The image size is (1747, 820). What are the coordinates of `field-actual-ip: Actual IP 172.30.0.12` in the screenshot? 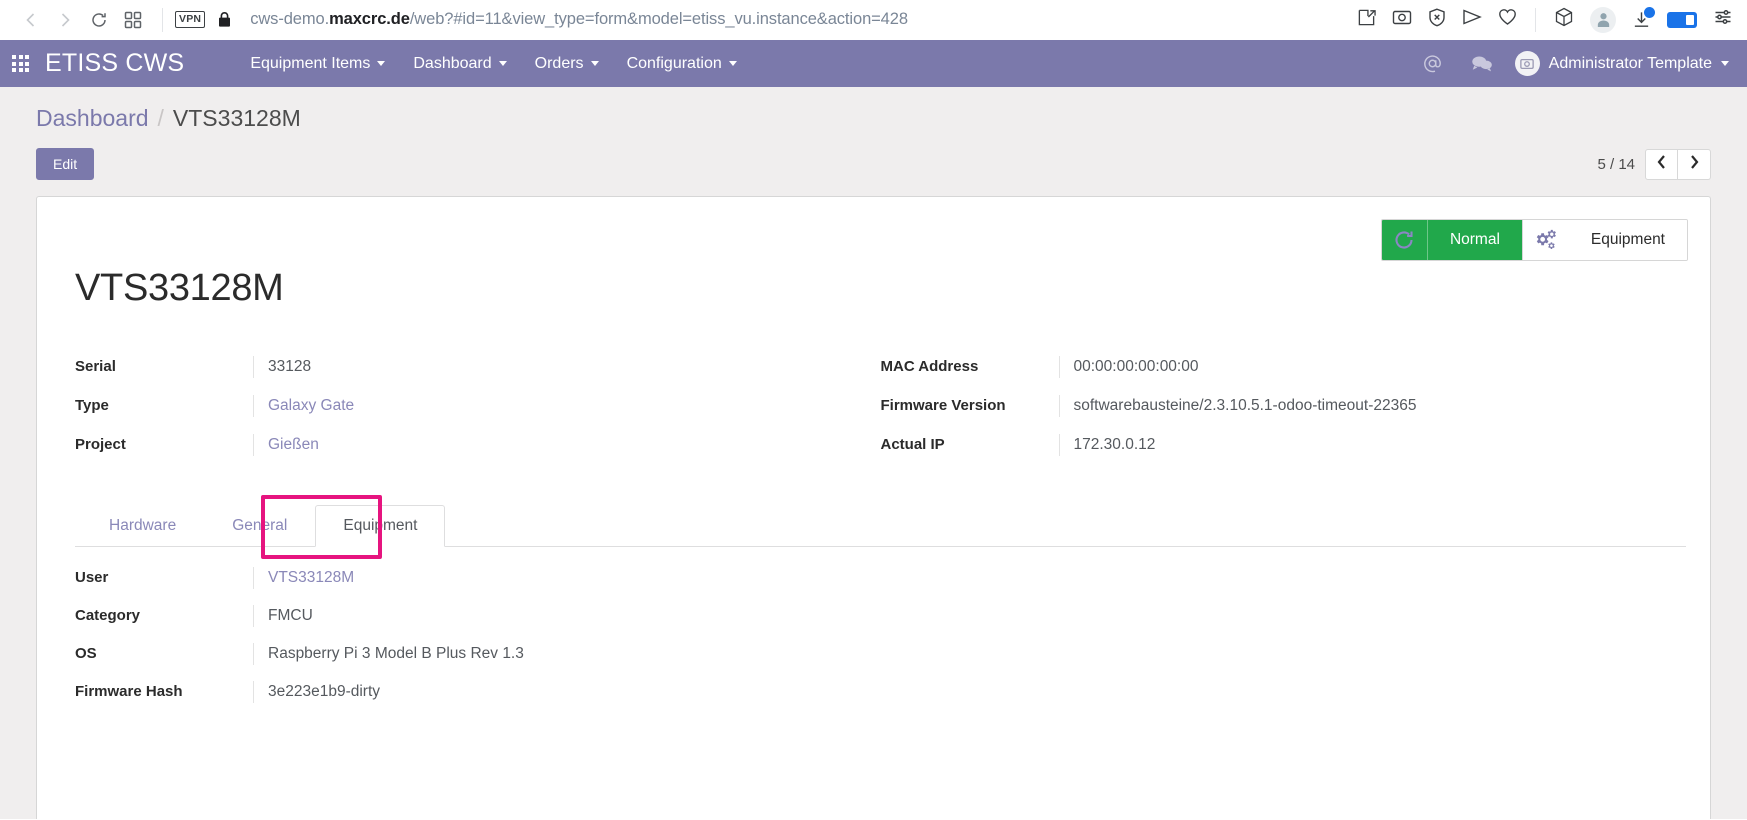 It's located at (1264, 445).